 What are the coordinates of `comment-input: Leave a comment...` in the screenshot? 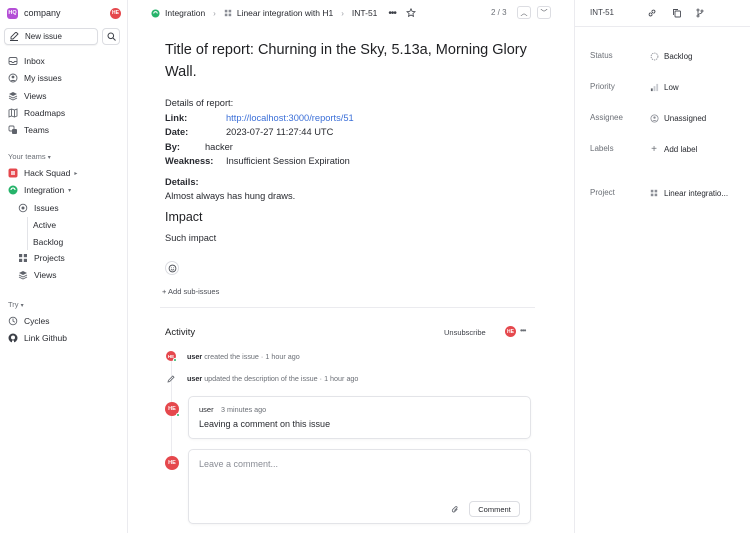 It's located at (238, 464).